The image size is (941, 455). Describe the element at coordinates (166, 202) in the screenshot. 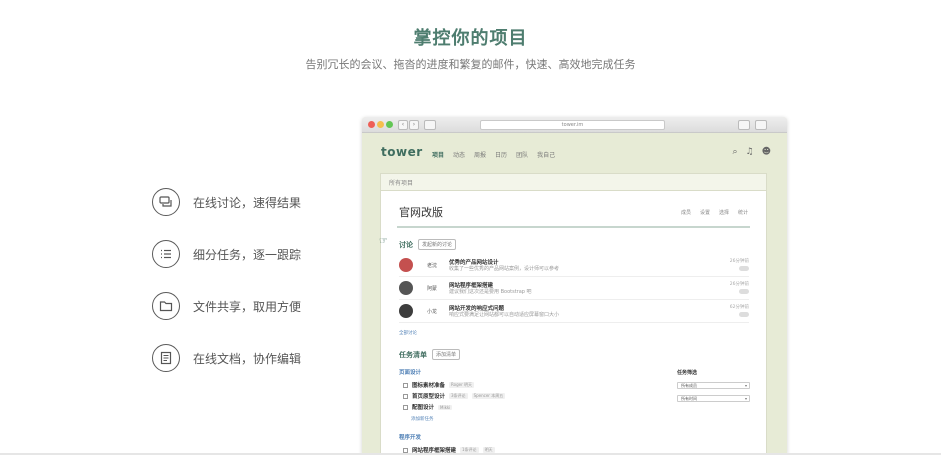

I see `discussion-icon` at that location.